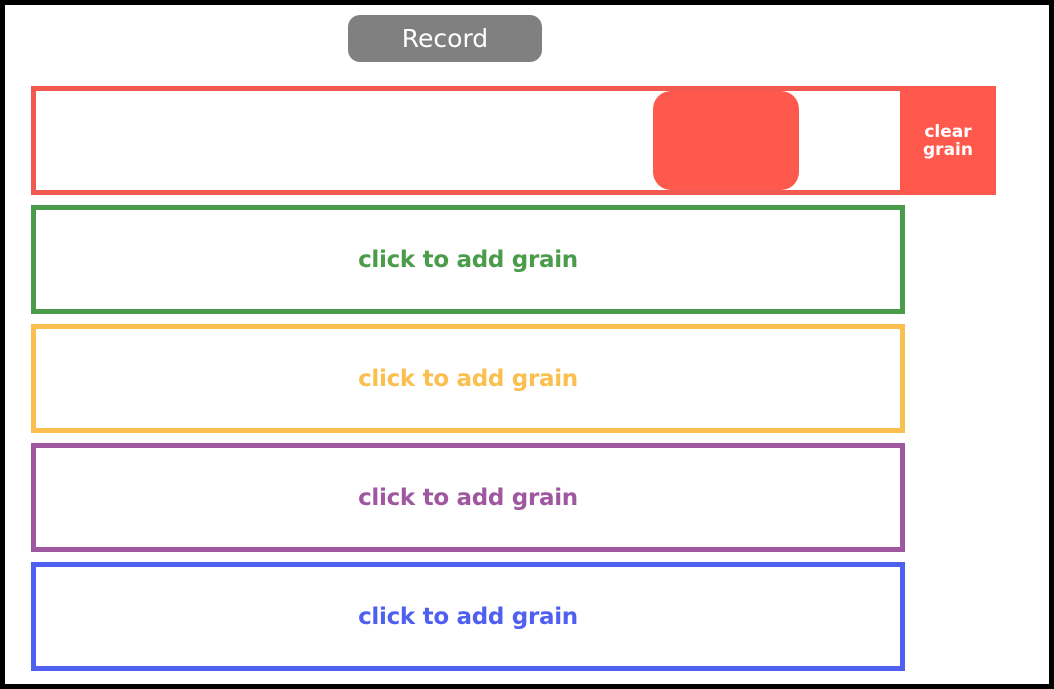  I want to click on lane-2-label: click to add grain, so click(468, 259).